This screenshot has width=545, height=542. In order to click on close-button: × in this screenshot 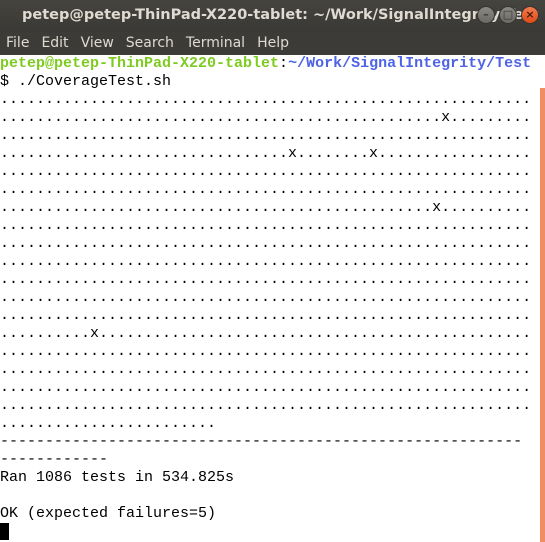, I will do `click(530, 15)`.